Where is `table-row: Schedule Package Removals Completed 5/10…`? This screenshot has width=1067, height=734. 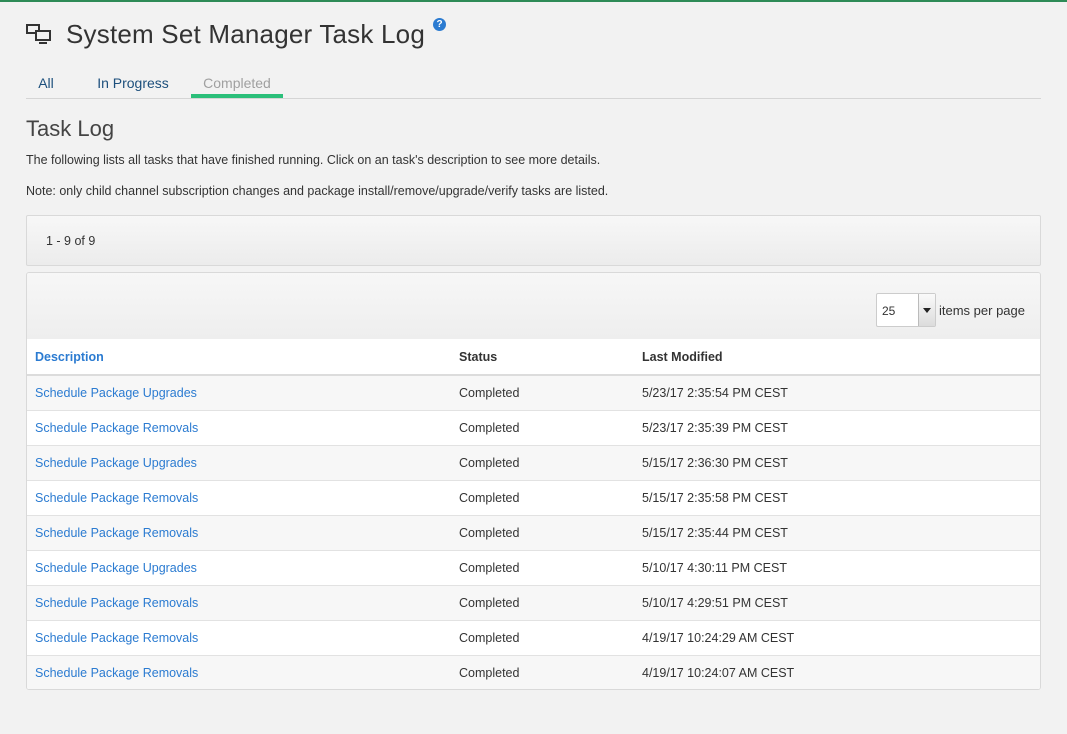 table-row: Schedule Package Removals Completed 5/10… is located at coordinates (533, 603).